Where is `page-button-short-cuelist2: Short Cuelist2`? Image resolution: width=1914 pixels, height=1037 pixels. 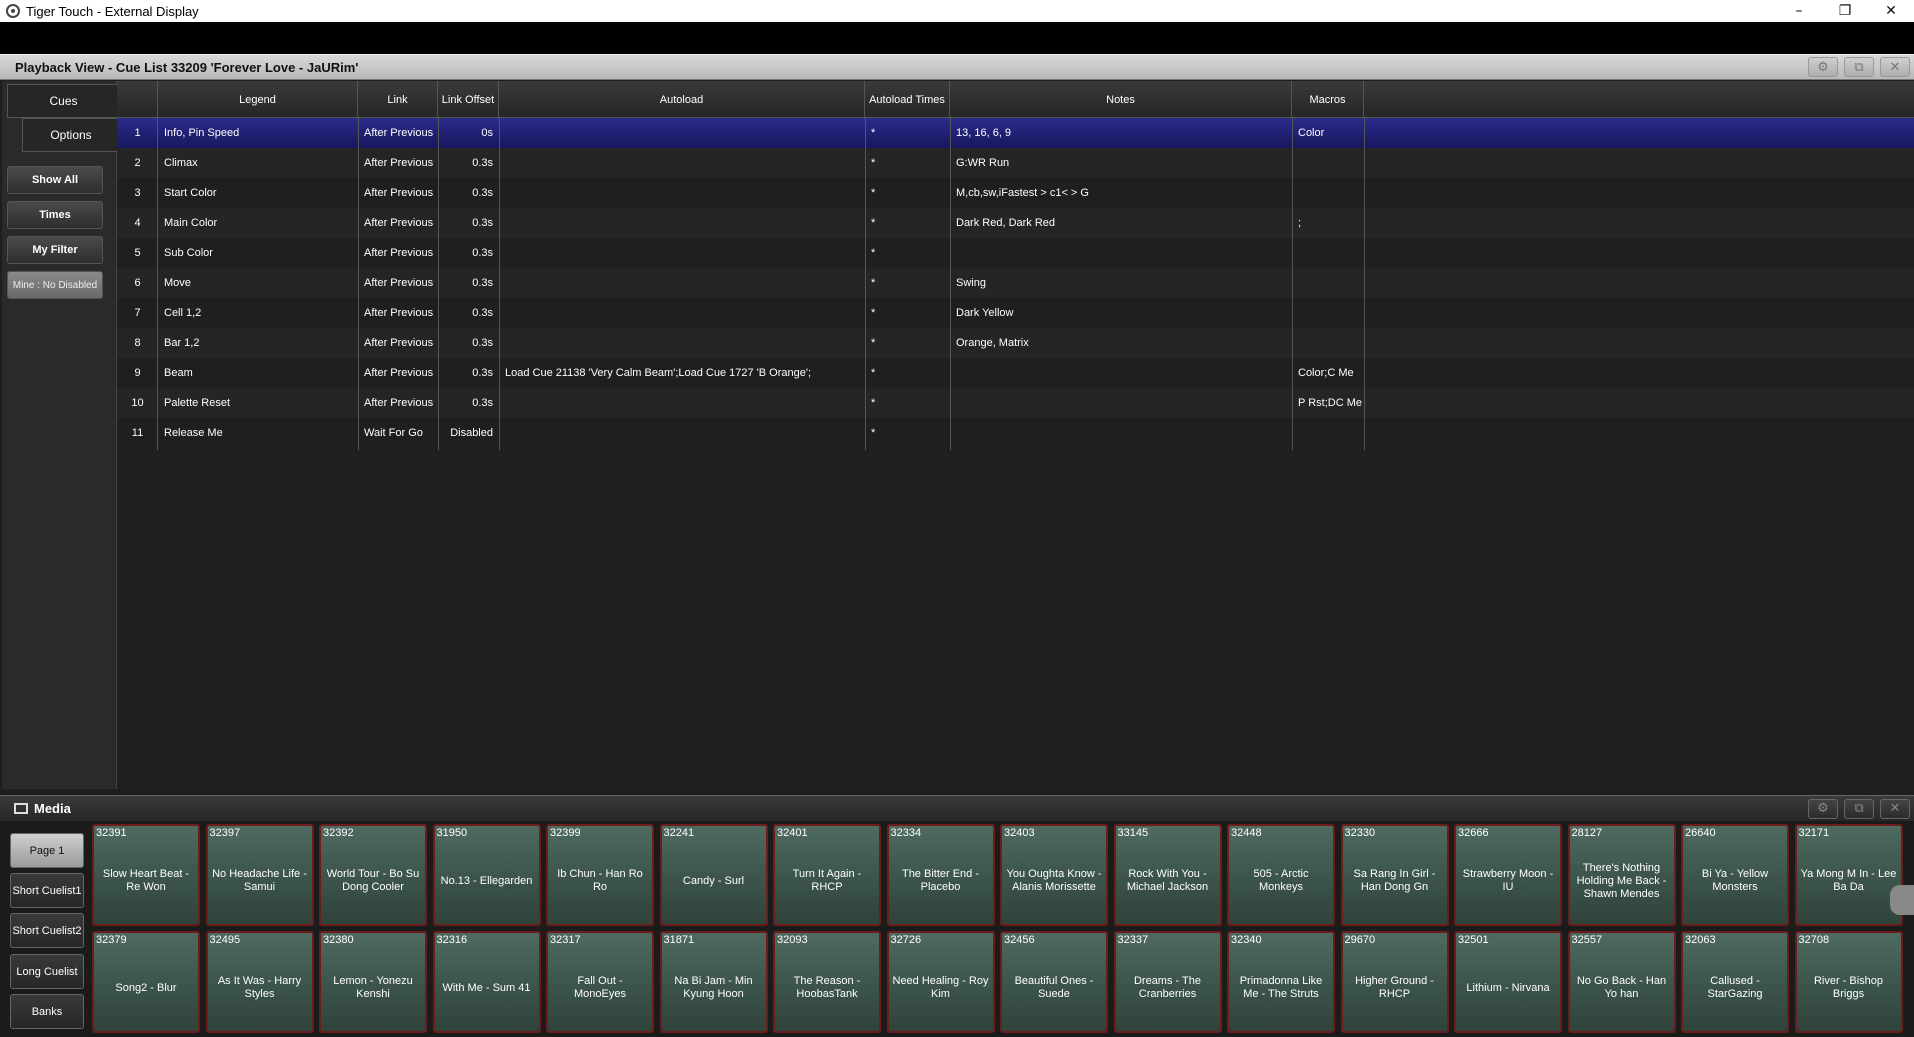 page-button-short-cuelist2: Short Cuelist2 is located at coordinates (47, 930).